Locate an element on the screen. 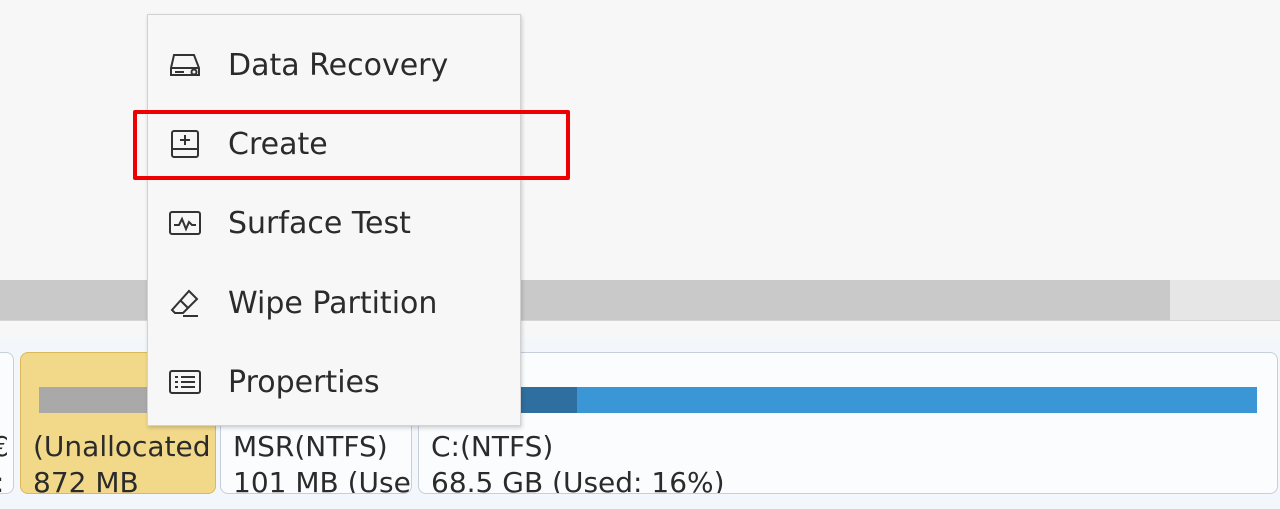  partition-name: (Unallocated is located at coordinates (122, 446).